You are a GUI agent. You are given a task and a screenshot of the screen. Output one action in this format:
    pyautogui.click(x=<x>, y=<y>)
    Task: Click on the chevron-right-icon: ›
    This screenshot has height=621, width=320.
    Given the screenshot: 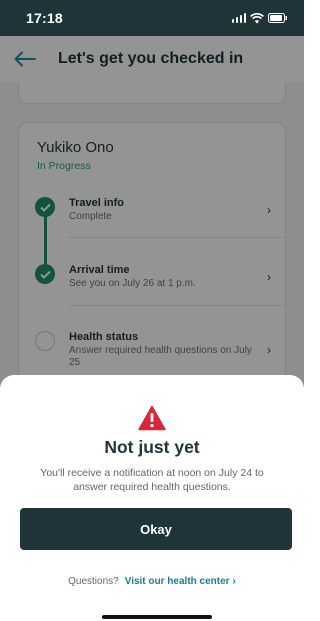 What is the action you would take?
    pyautogui.click(x=234, y=581)
    